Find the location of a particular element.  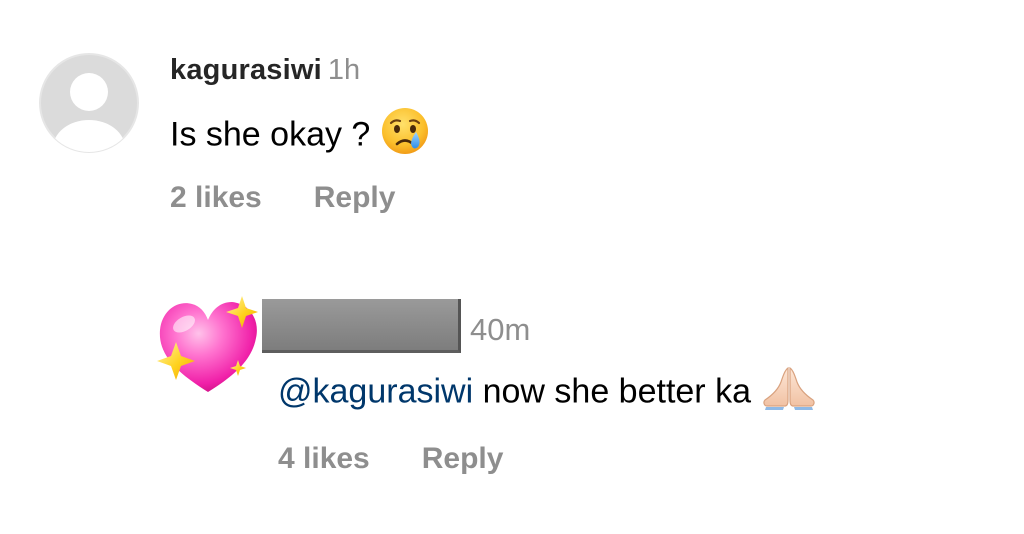

comment-like-count: 2 likes is located at coordinates (216, 197).